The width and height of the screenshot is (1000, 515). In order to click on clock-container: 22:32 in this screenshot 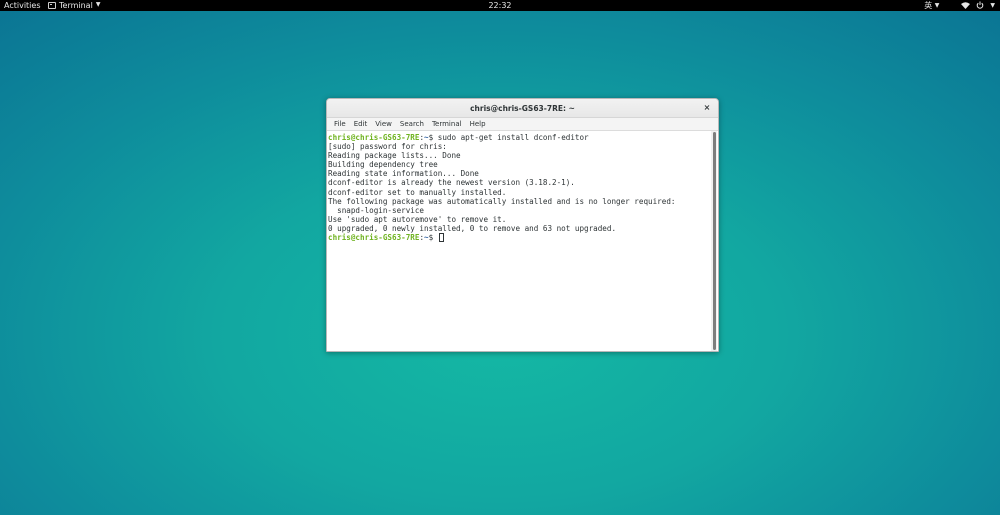, I will do `click(500, 5)`.